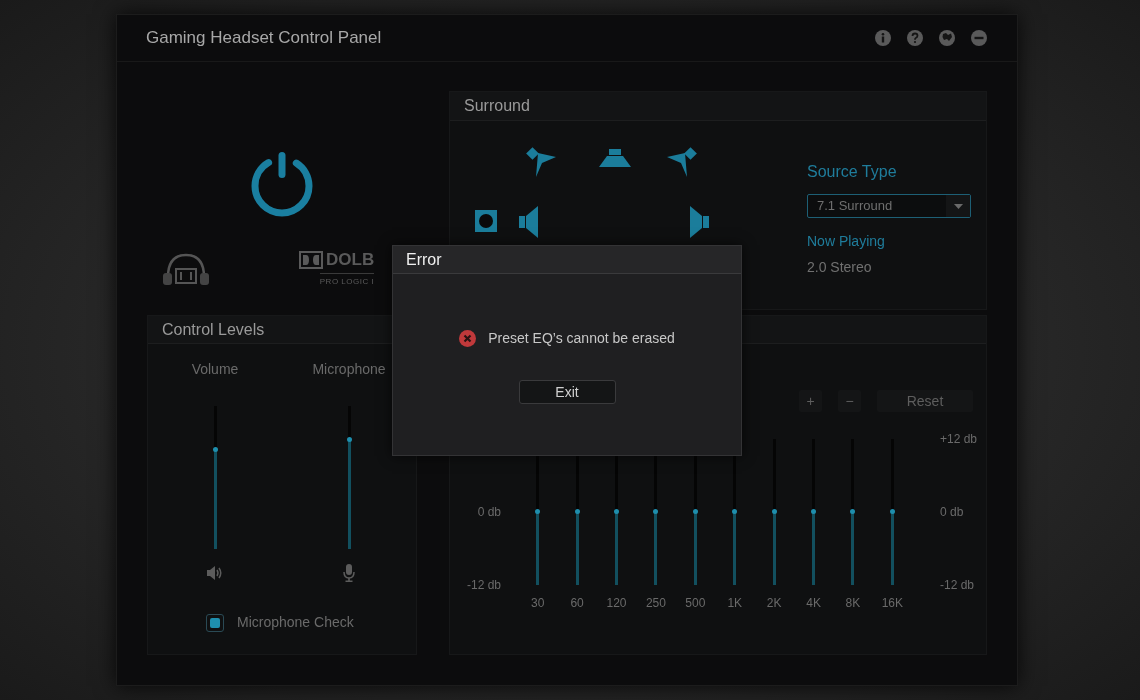 This screenshot has height=700, width=1140. I want to click on window-title: Gaming Headset Control Panel, so click(264, 38).